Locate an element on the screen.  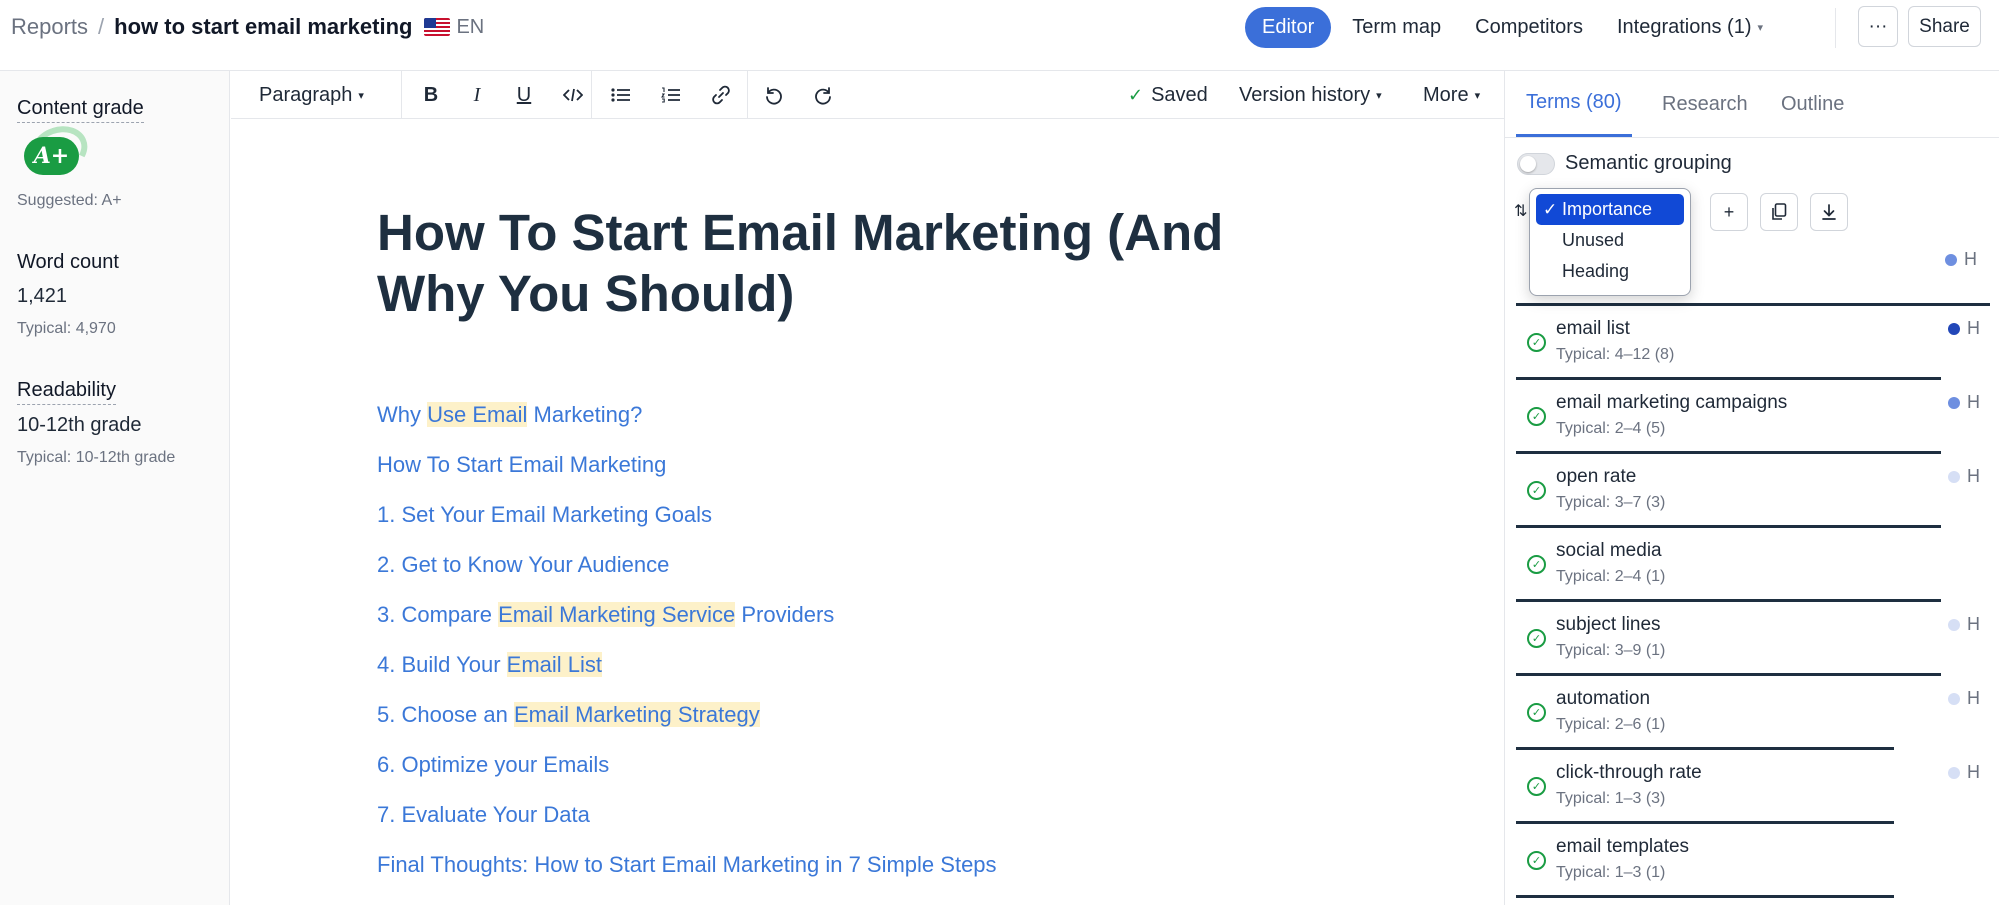
more-dropdown: More ▾ is located at coordinates (1451, 95).